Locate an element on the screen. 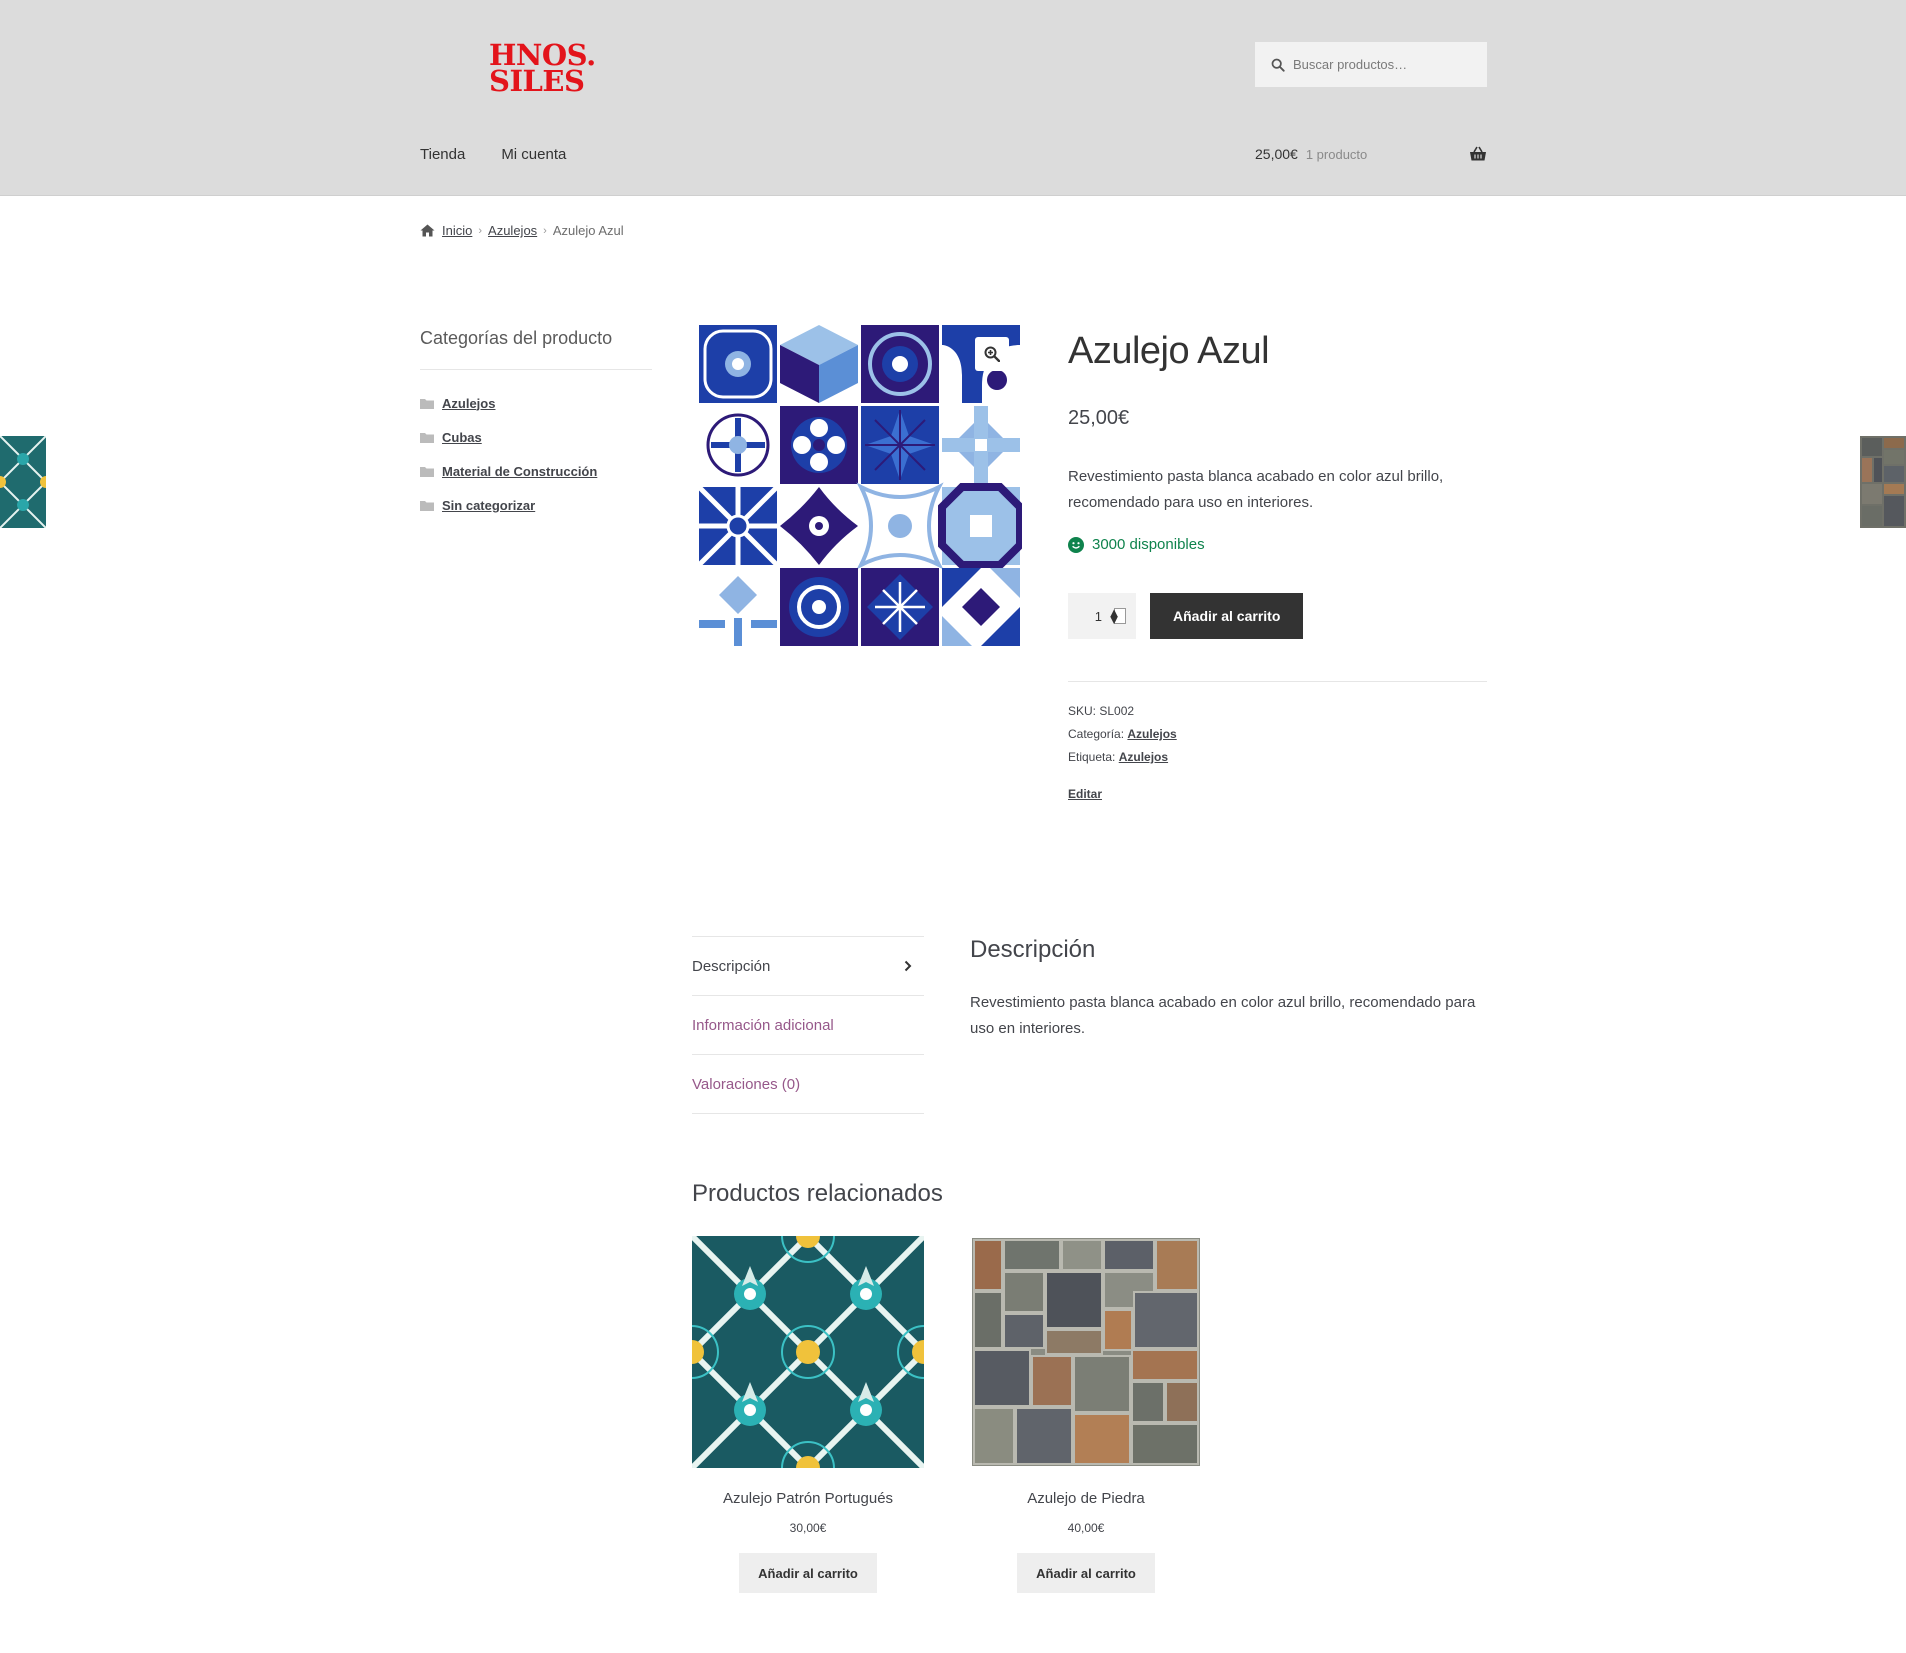  product-price: 25,00€ is located at coordinates (1099, 418).